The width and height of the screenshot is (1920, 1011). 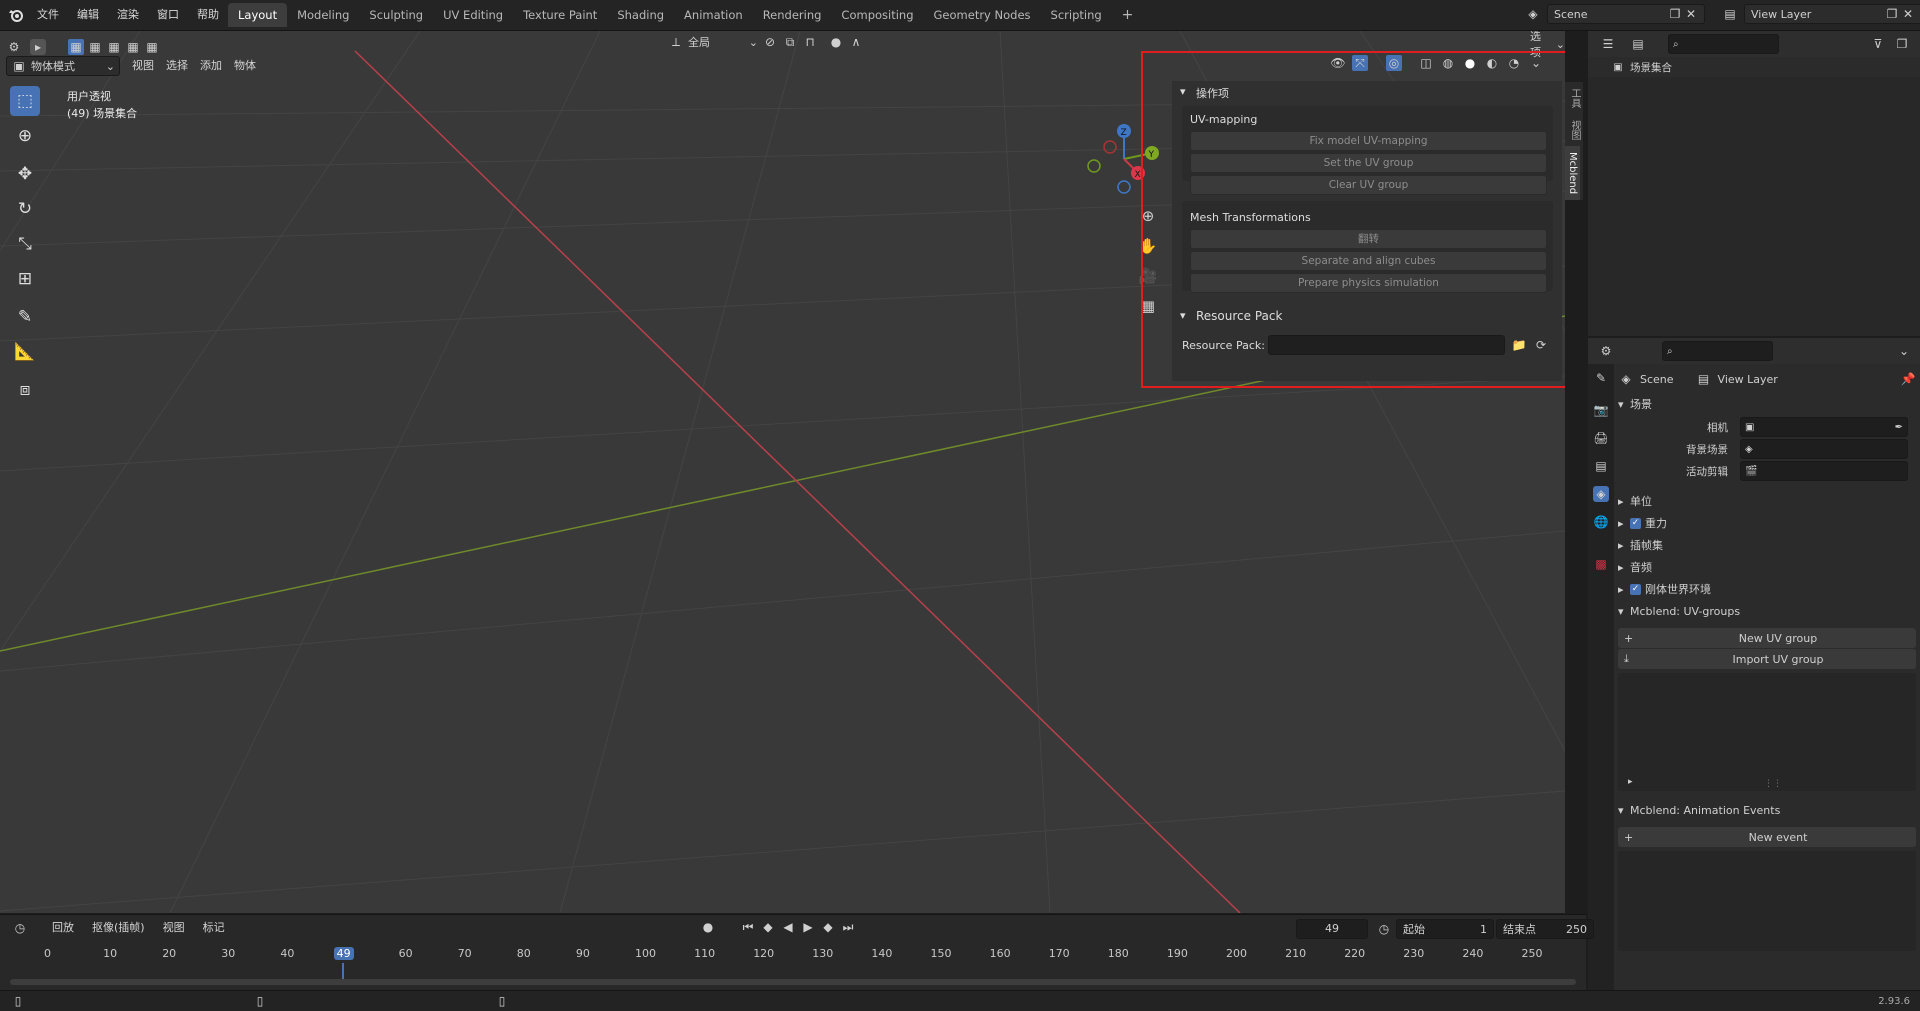 What do you see at coordinates (25, 101) in the screenshot?
I see `select-box-tool-icon: ⬚` at bounding box center [25, 101].